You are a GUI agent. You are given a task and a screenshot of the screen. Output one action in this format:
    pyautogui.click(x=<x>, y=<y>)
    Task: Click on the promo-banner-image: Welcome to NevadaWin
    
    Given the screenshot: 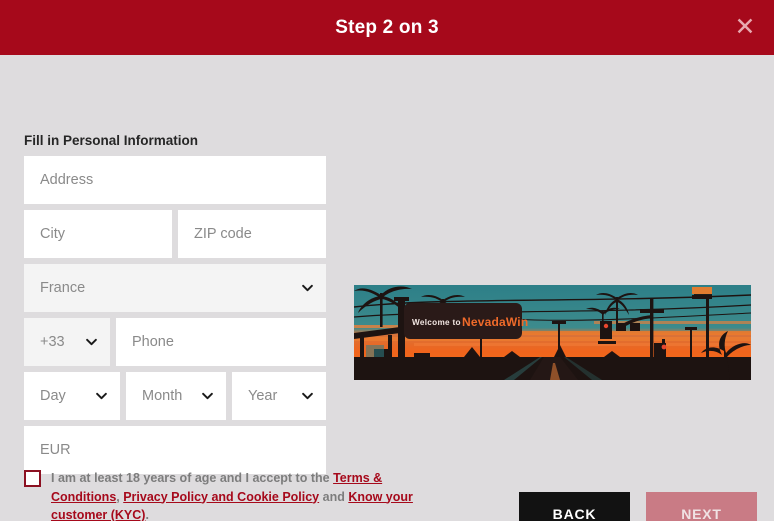 What is the action you would take?
    pyautogui.click(x=552, y=332)
    